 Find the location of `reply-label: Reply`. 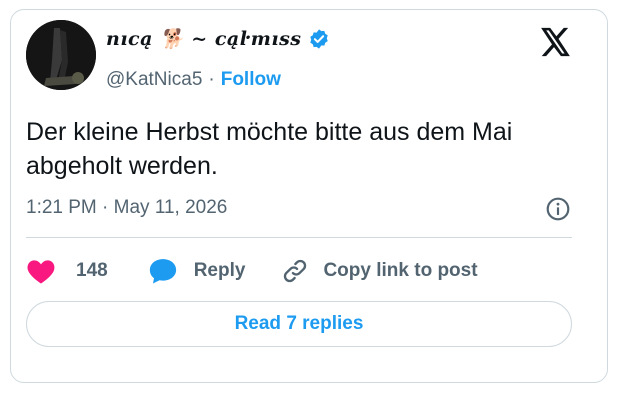

reply-label: Reply is located at coordinates (219, 270).